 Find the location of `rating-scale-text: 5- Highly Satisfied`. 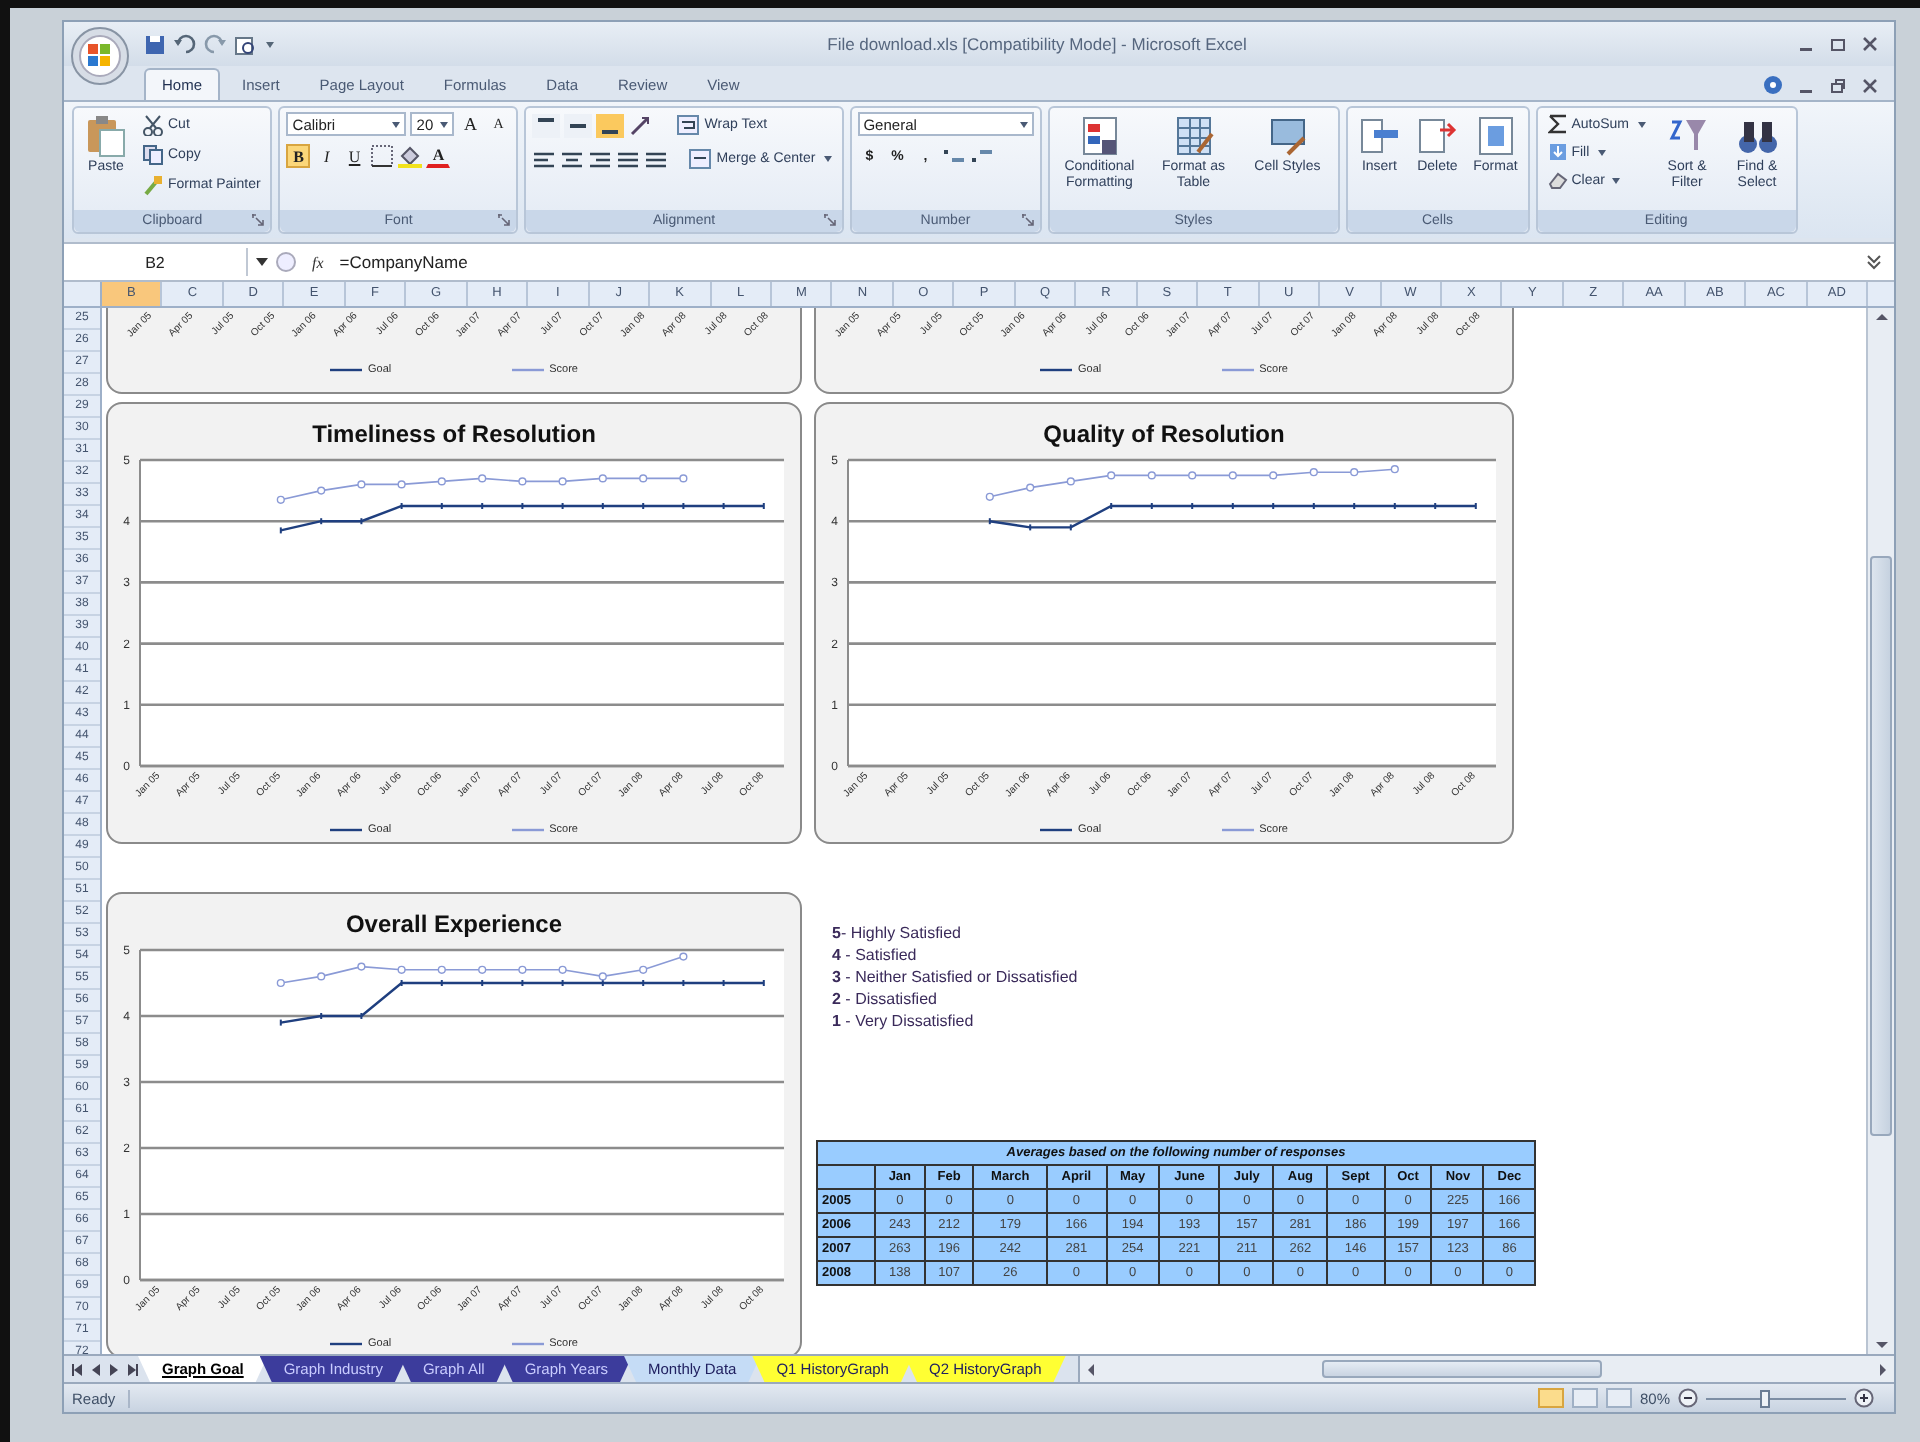

rating-scale-text: 5- Highly Satisfied is located at coordinates (897, 933).